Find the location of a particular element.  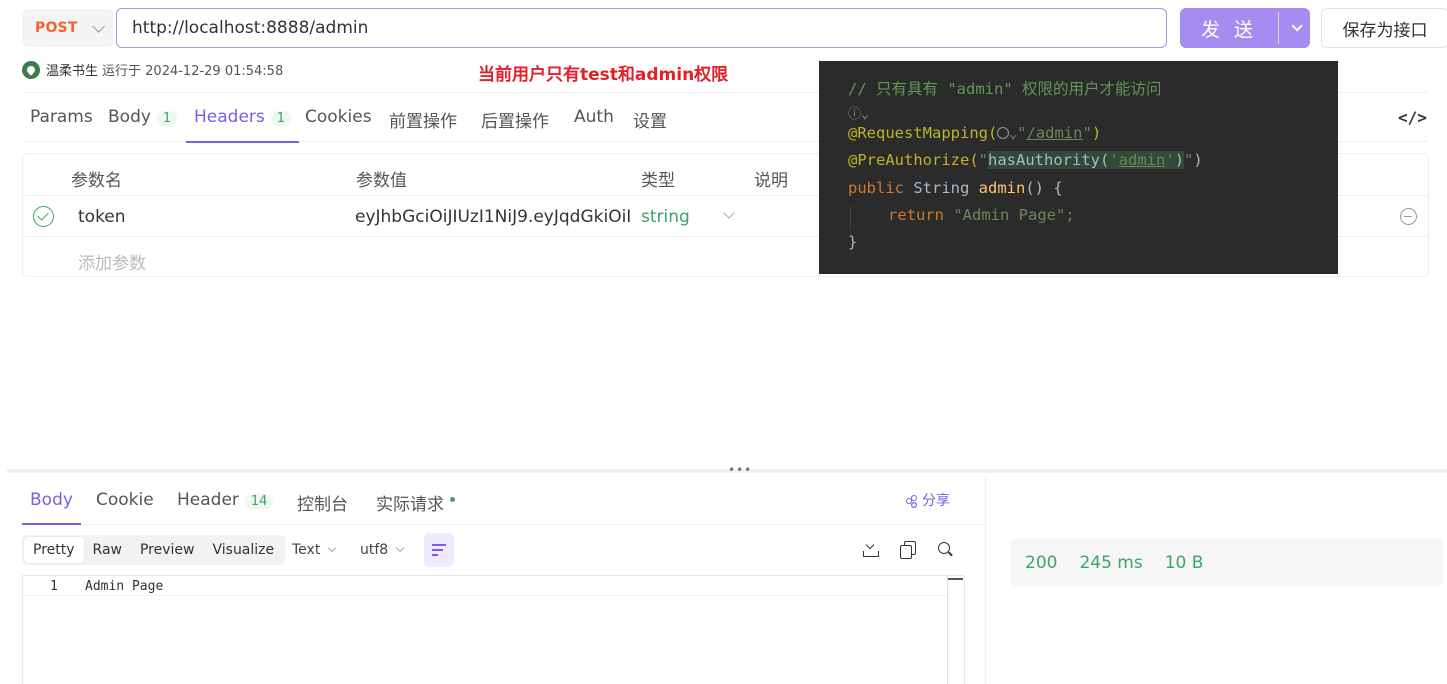

url-input: http://localhost:8888/admin is located at coordinates (641, 28).